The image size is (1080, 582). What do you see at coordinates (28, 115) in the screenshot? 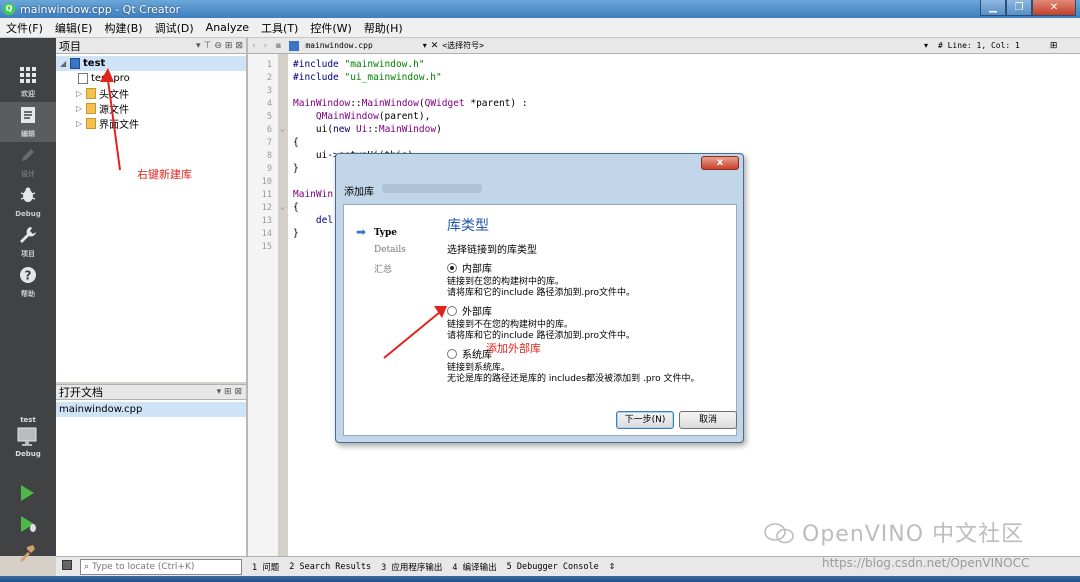
I see `edit-icon` at bounding box center [28, 115].